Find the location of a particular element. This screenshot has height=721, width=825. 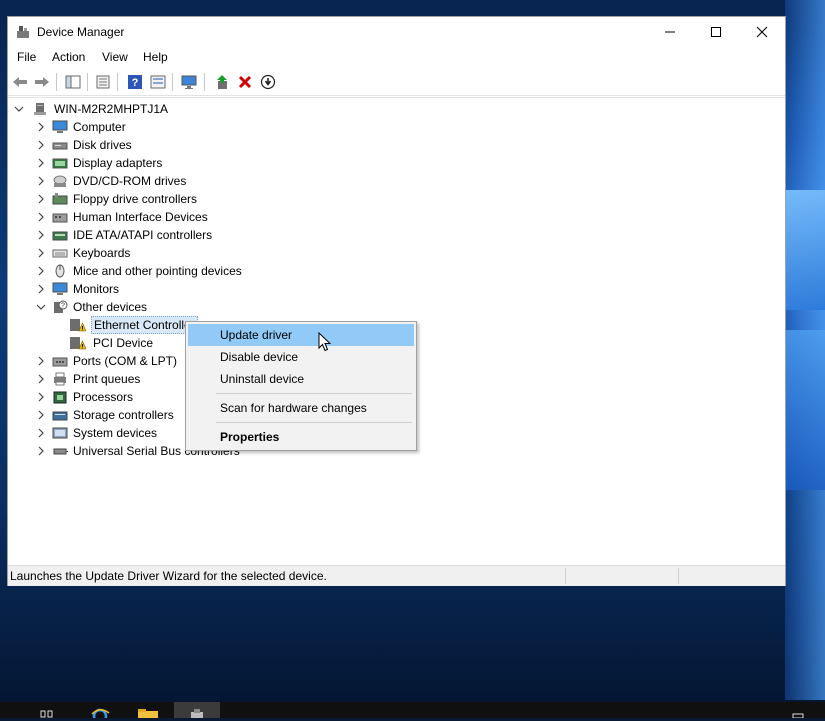

tray-icons is located at coordinates (805, 710).